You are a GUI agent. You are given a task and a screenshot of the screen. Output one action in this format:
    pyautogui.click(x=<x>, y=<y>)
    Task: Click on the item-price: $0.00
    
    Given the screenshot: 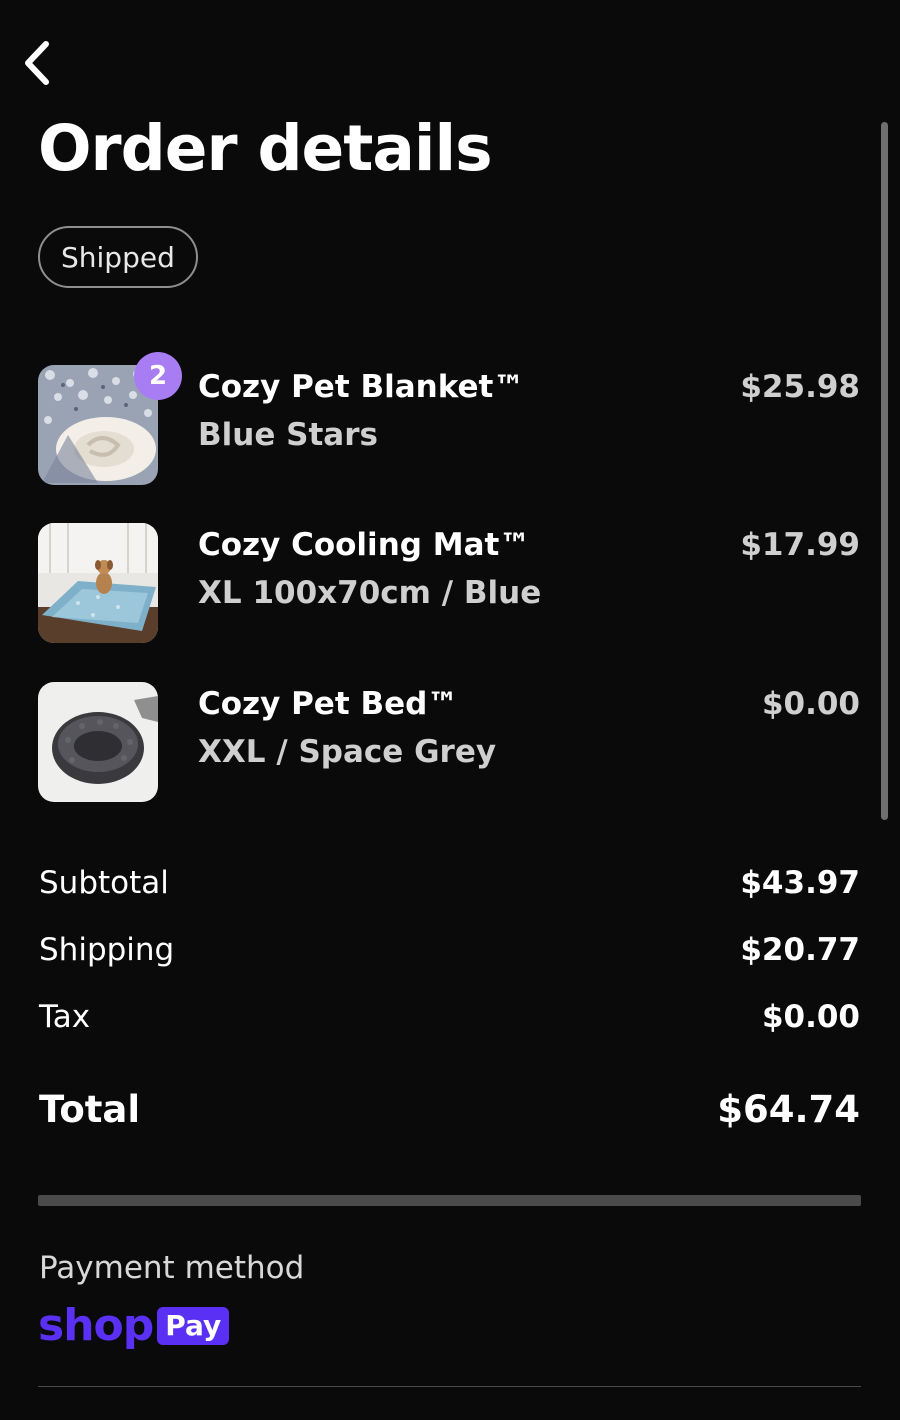 What is the action you would take?
    pyautogui.click(x=810, y=704)
    